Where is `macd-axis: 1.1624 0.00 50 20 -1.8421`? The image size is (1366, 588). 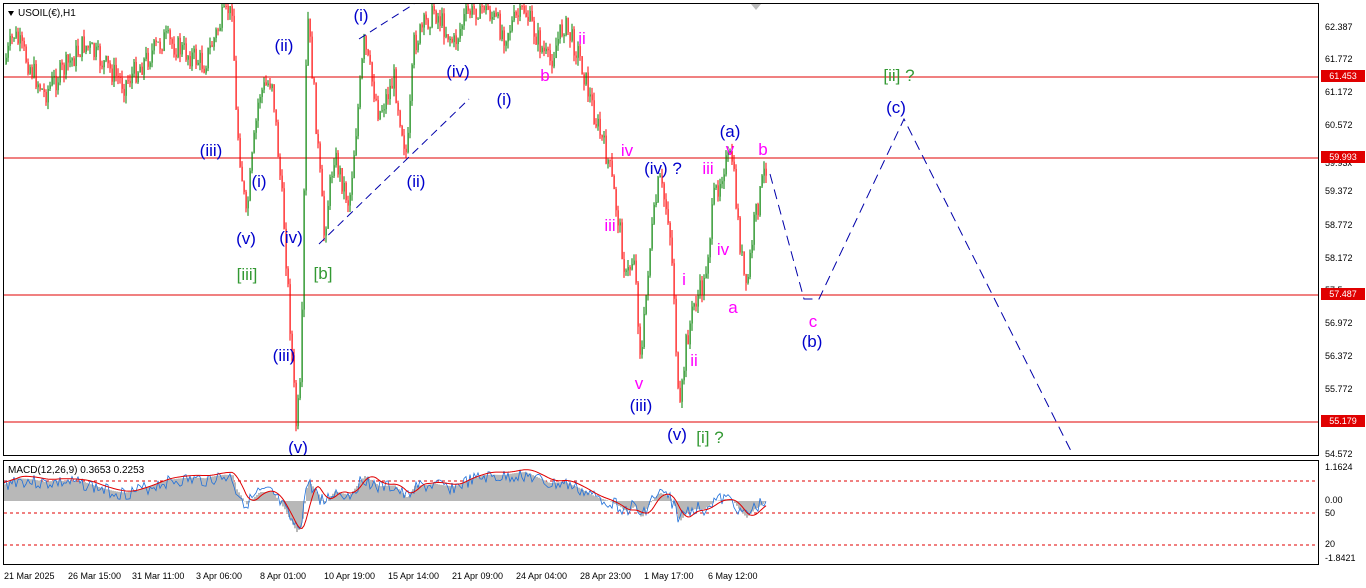
macd-axis: 1.1624 0.00 50 20 -1.8421 is located at coordinates (1342, 512).